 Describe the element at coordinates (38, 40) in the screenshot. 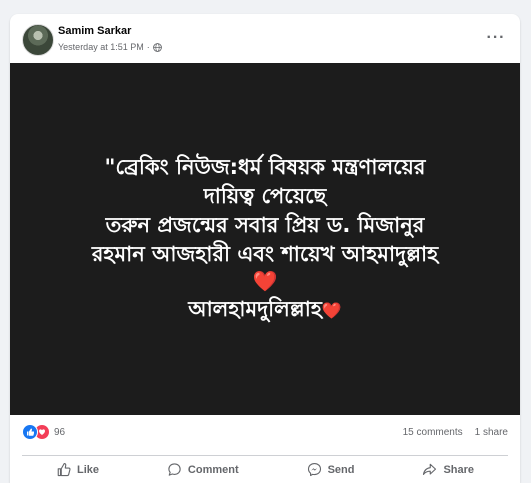

I see `avatar` at that location.